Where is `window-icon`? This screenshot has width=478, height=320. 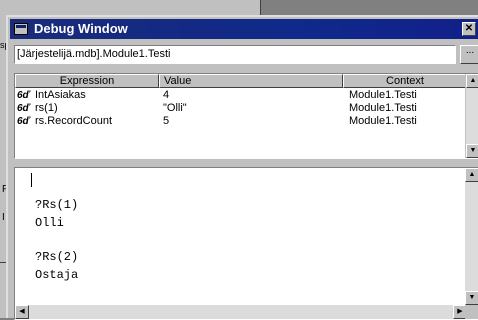 window-icon is located at coordinates (21, 29).